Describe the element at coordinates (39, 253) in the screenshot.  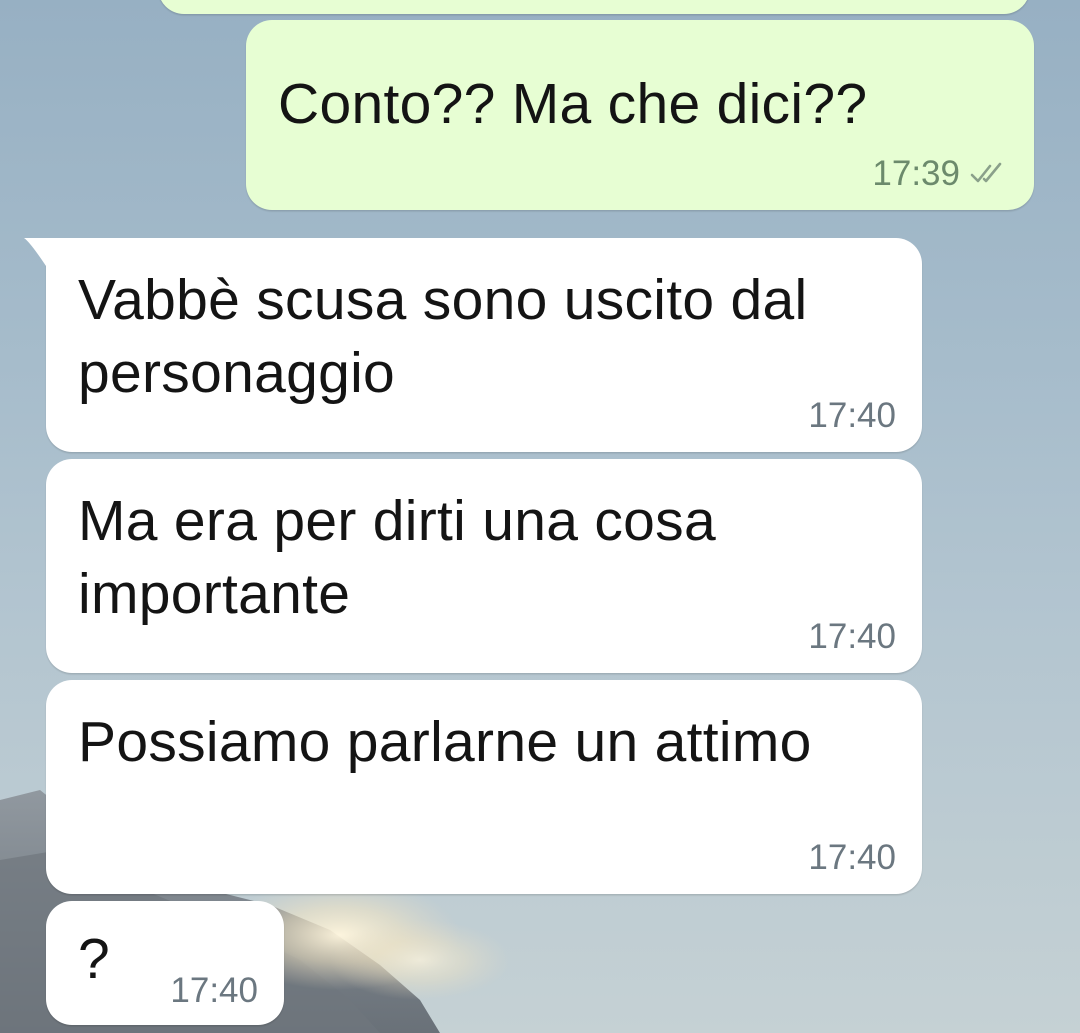
I see `bubble-tail` at that location.